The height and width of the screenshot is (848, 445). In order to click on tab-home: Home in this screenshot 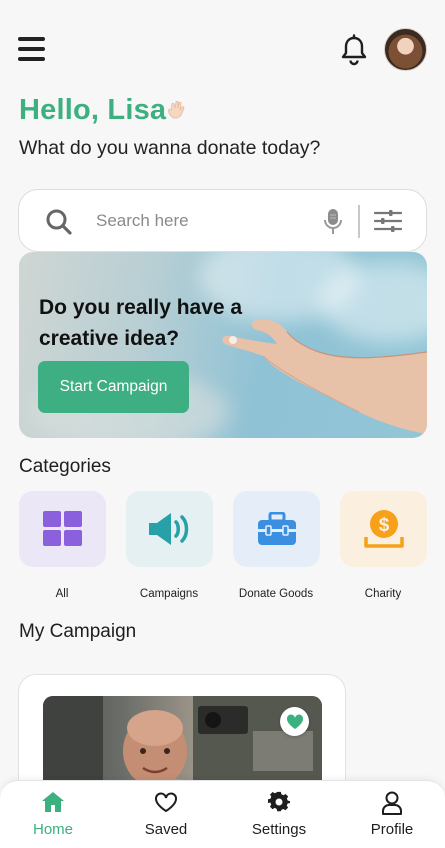, I will do `click(53, 814)`.